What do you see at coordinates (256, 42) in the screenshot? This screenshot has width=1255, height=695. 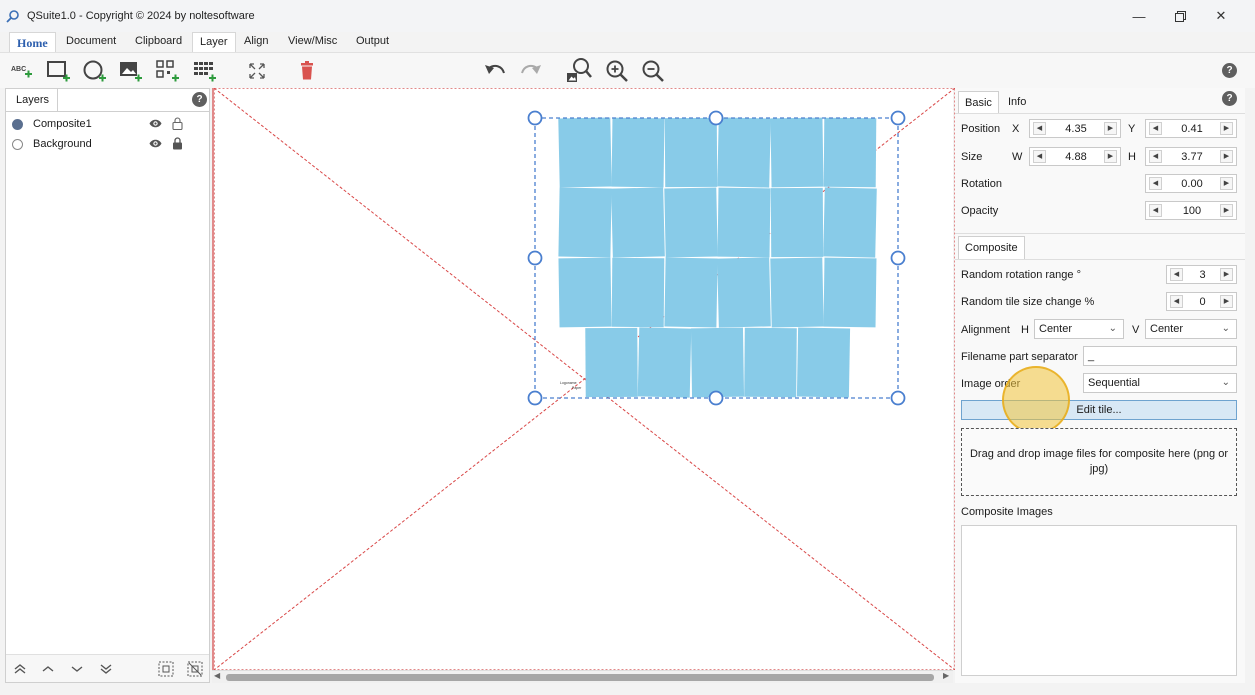 I see `tab-align: Align` at bounding box center [256, 42].